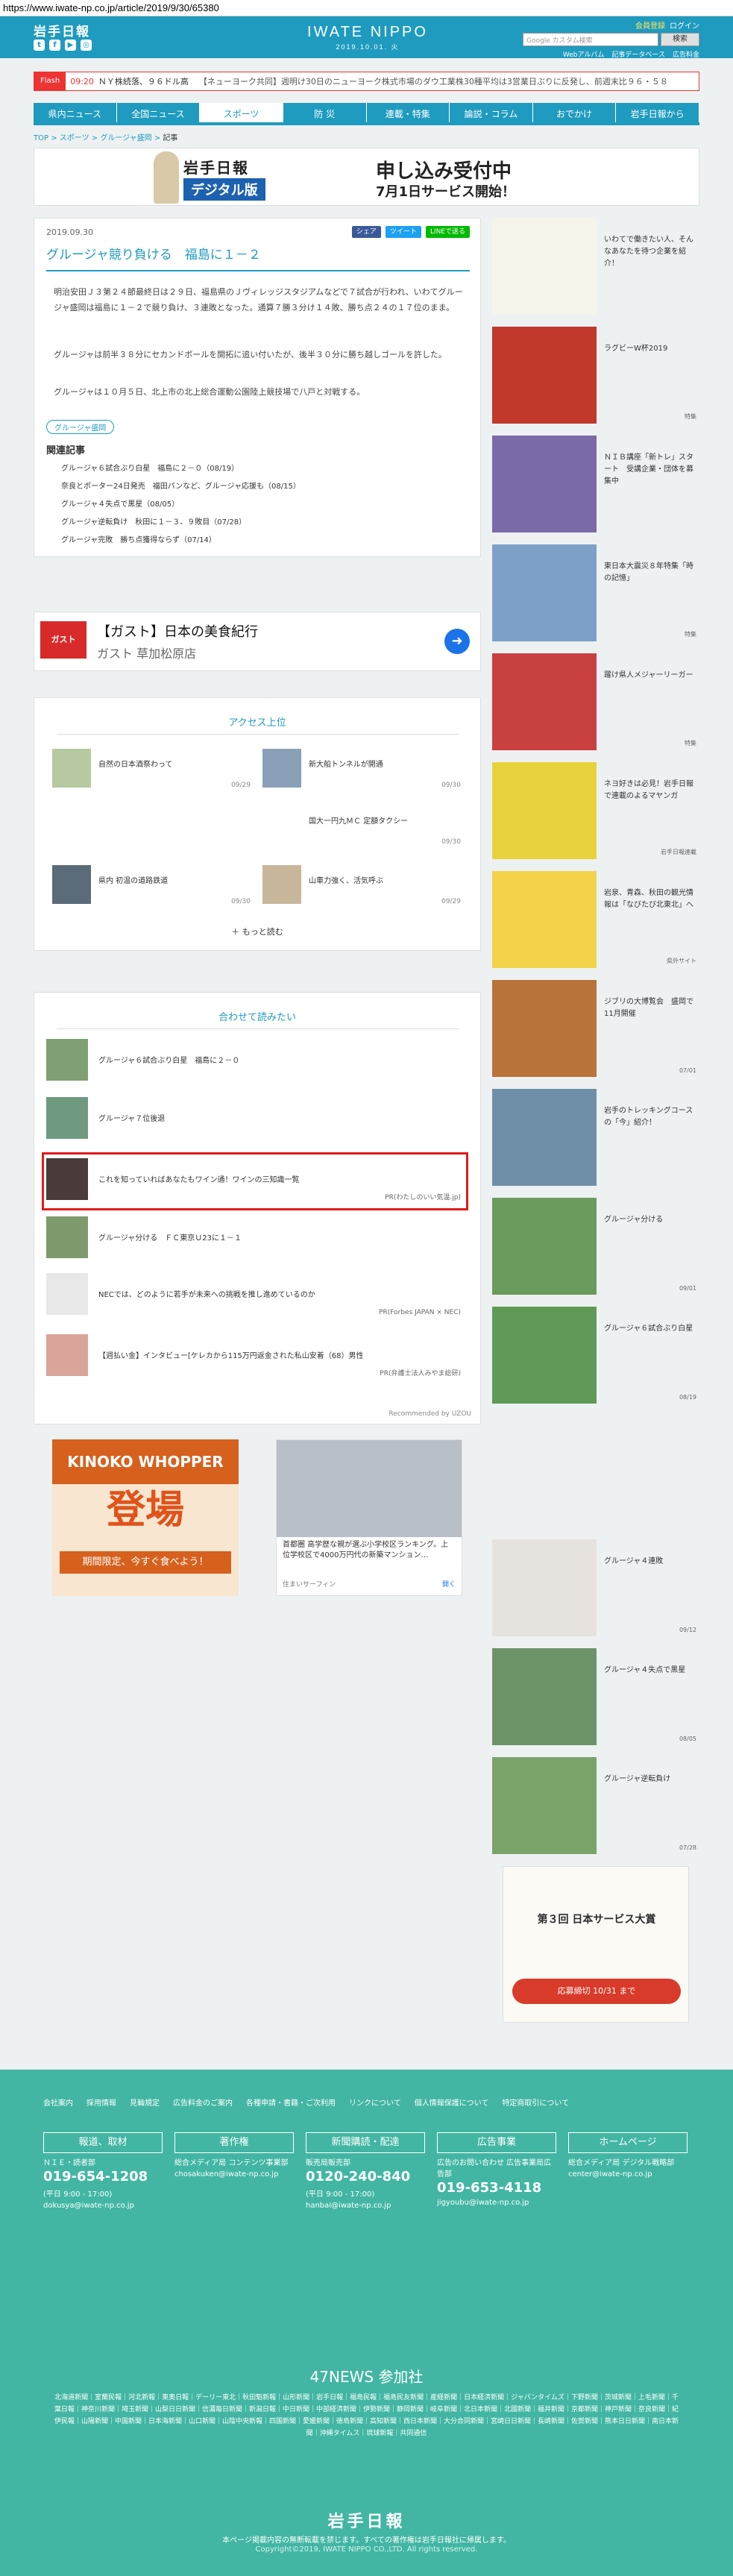 This screenshot has width=733, height=2576. Describe the element at coordinates (403, 232) in the screenshot. I see `tweet-button: ツイート` at that location.